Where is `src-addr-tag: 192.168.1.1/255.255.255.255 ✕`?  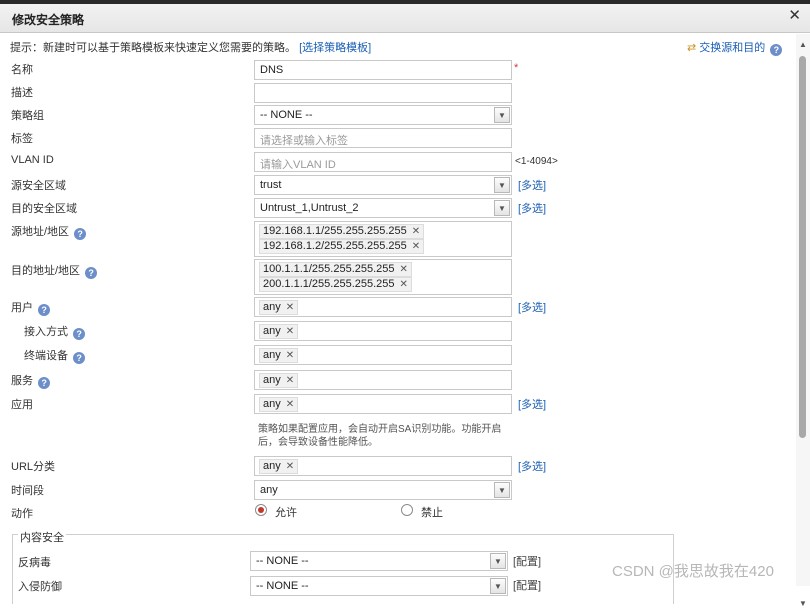 src-addr-tag: 192.168.1.1/255.255.255.255 ✕ is located at coordinates (342, 231).